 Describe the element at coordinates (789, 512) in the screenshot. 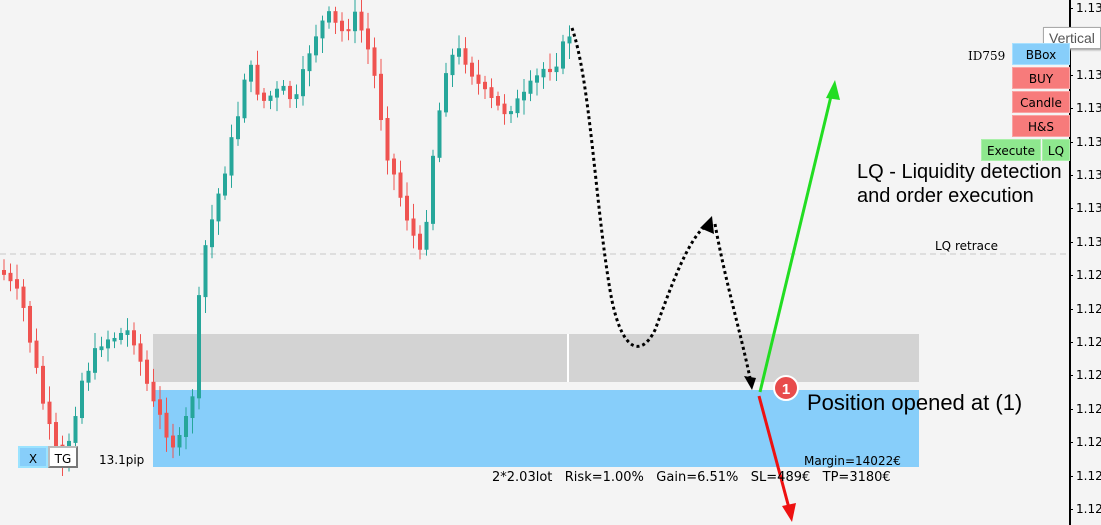

I see `sl-arrow-head` at that location.